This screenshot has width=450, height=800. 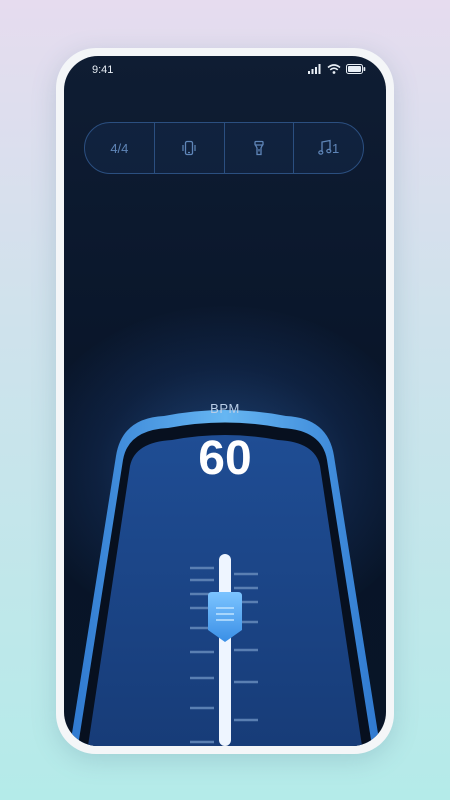 What do you see at coordinates (103, 70) in the screenshot?
I see `status-time: 9:41` at bounding box center [103, 70].